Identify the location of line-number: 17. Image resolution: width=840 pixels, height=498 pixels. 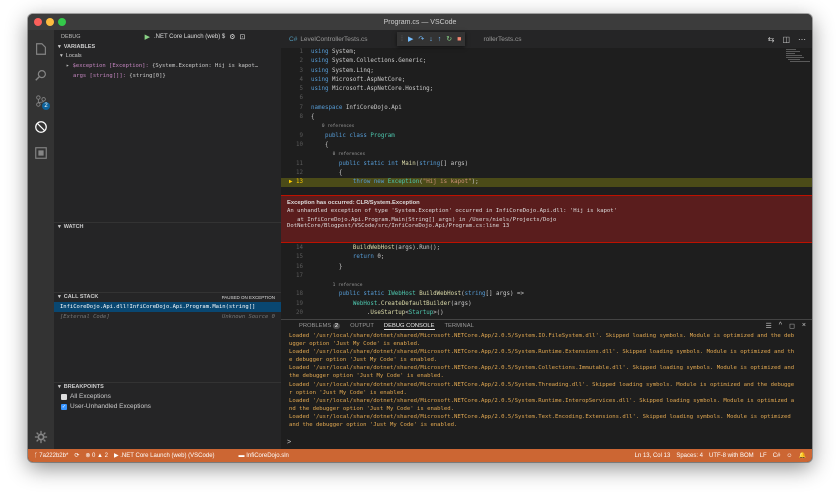
(296, 276).